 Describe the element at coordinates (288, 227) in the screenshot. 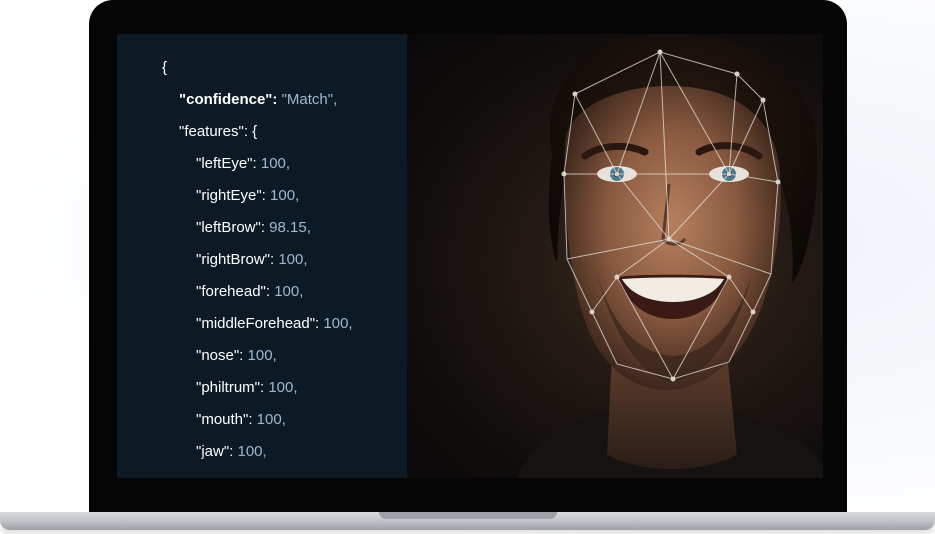

I see `json-value: 98.15,` at that location.